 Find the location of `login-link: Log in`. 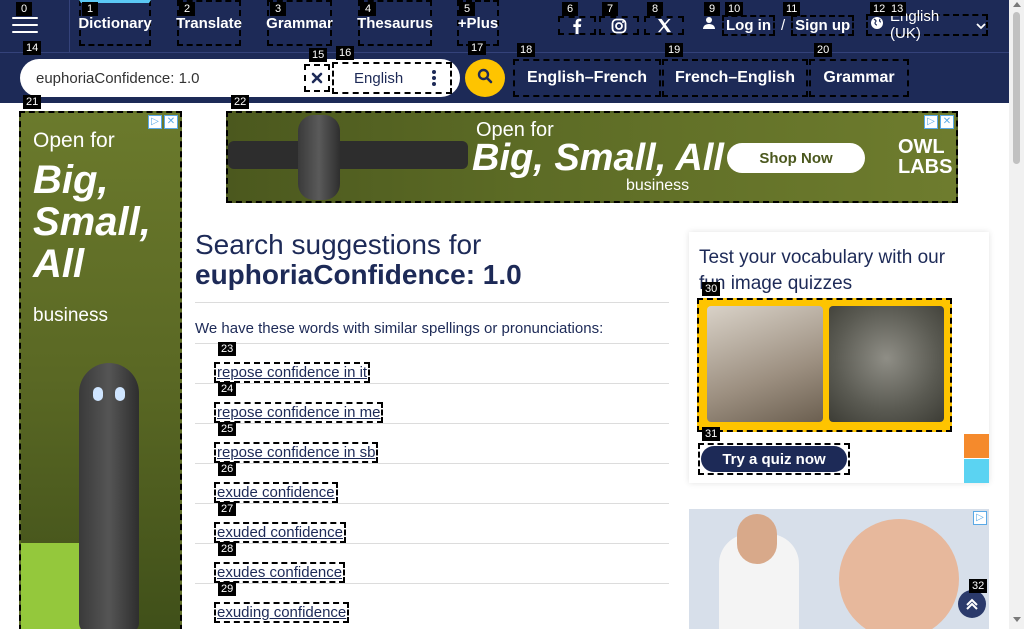

login-link: Log in is located at coordinates (748, 25).